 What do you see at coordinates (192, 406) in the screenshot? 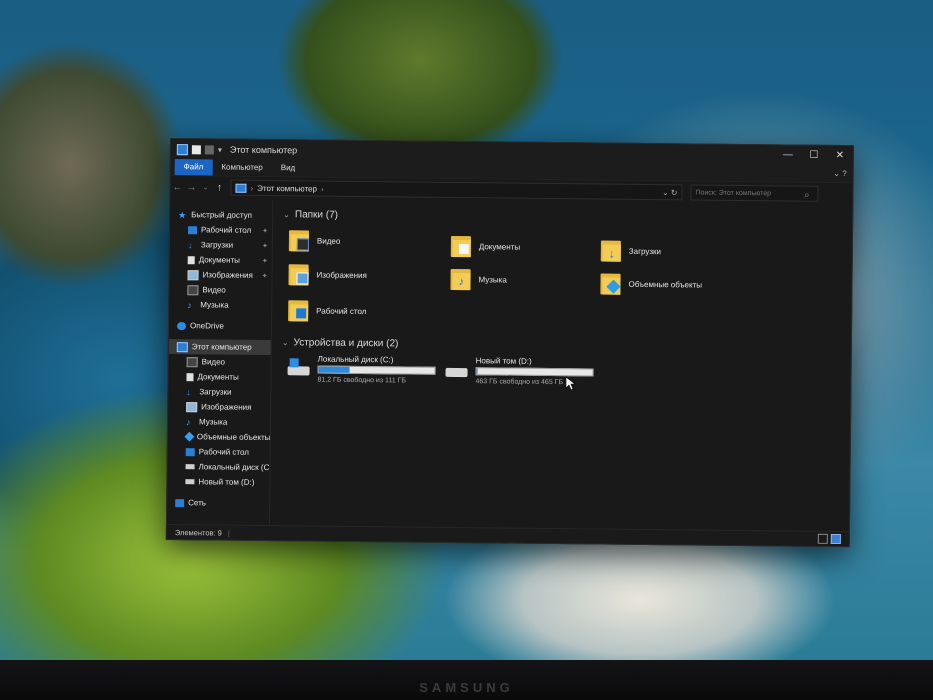
I see `pictures-icon` at bounding box center [192, 406].